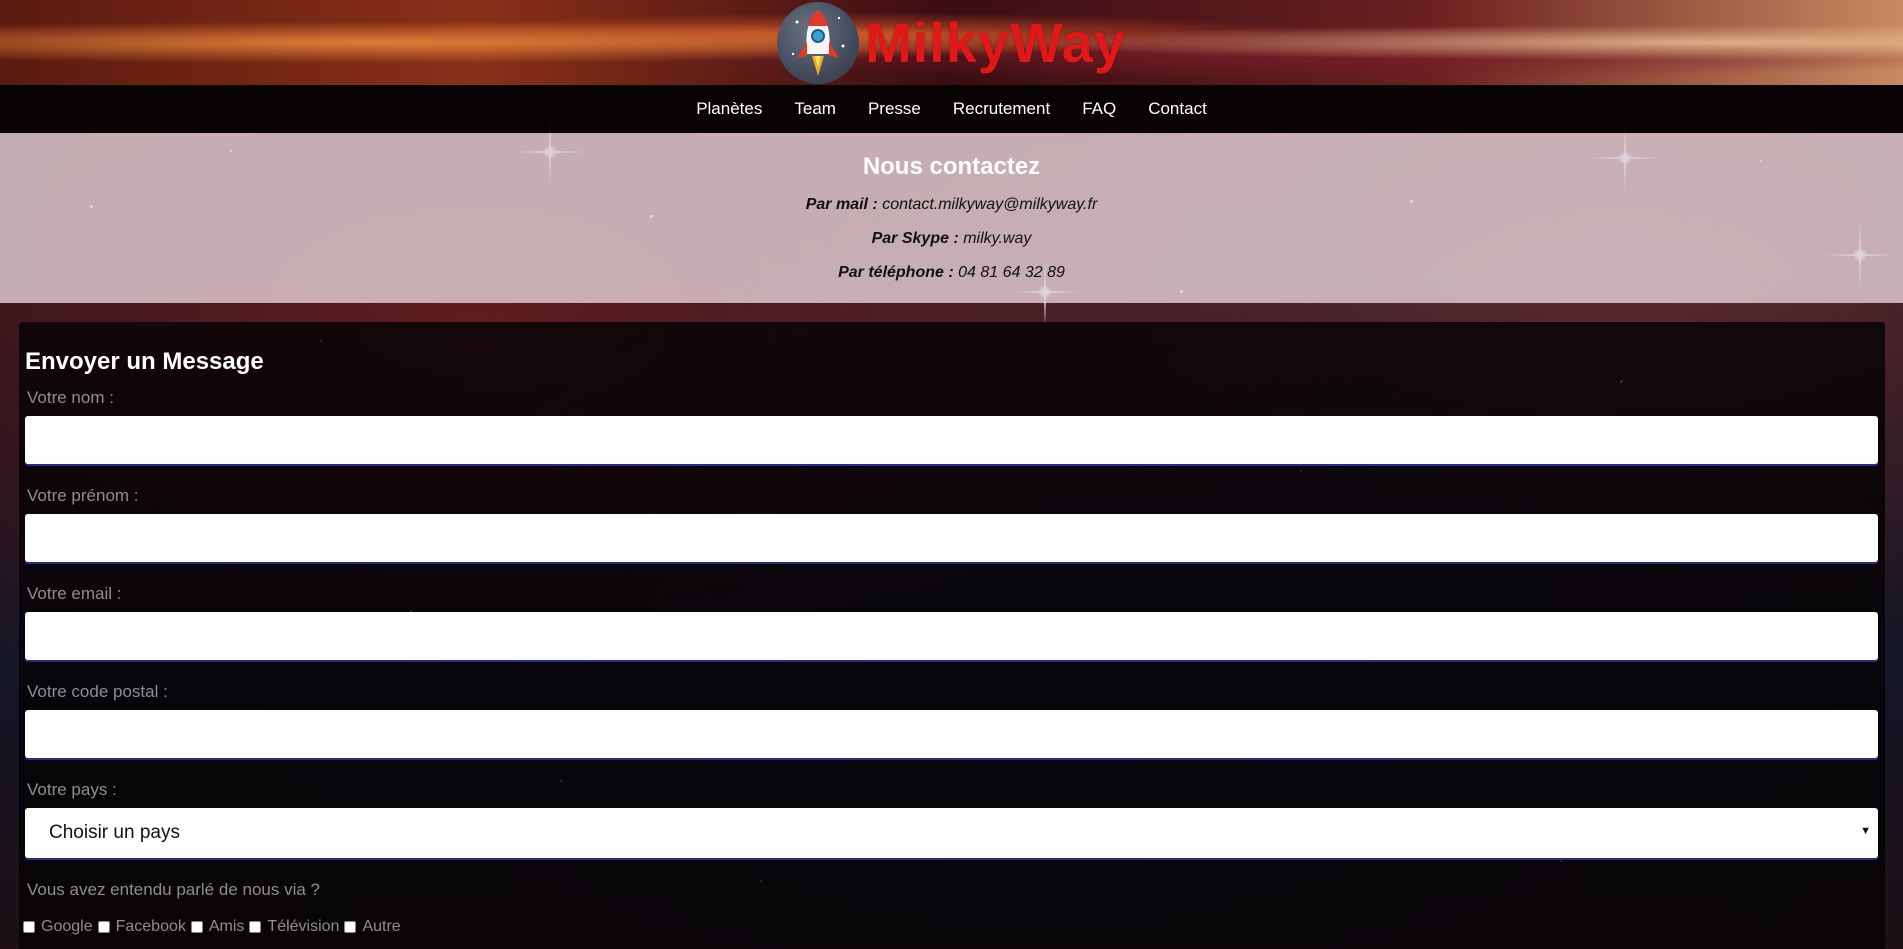 This screenshot has width=1903, height=949. I want to click on contact-skype-value: milky.way, so click(997, 238).